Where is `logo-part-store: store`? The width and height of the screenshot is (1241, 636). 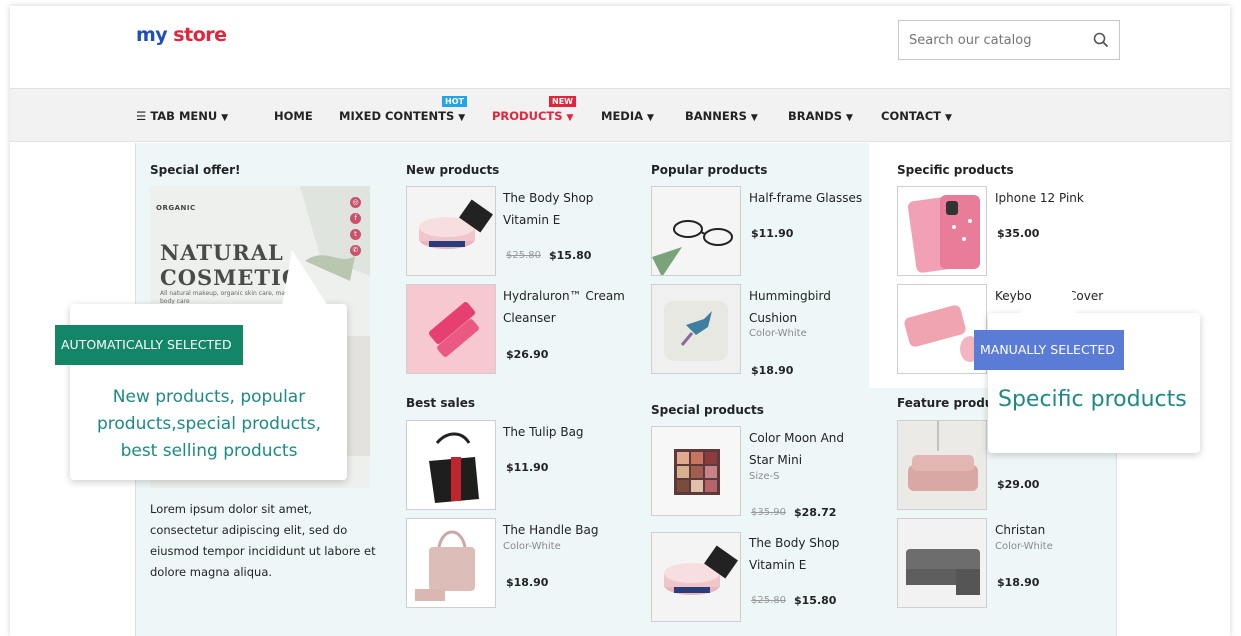
logo-part-store: store is located at coordinates (197, 35).